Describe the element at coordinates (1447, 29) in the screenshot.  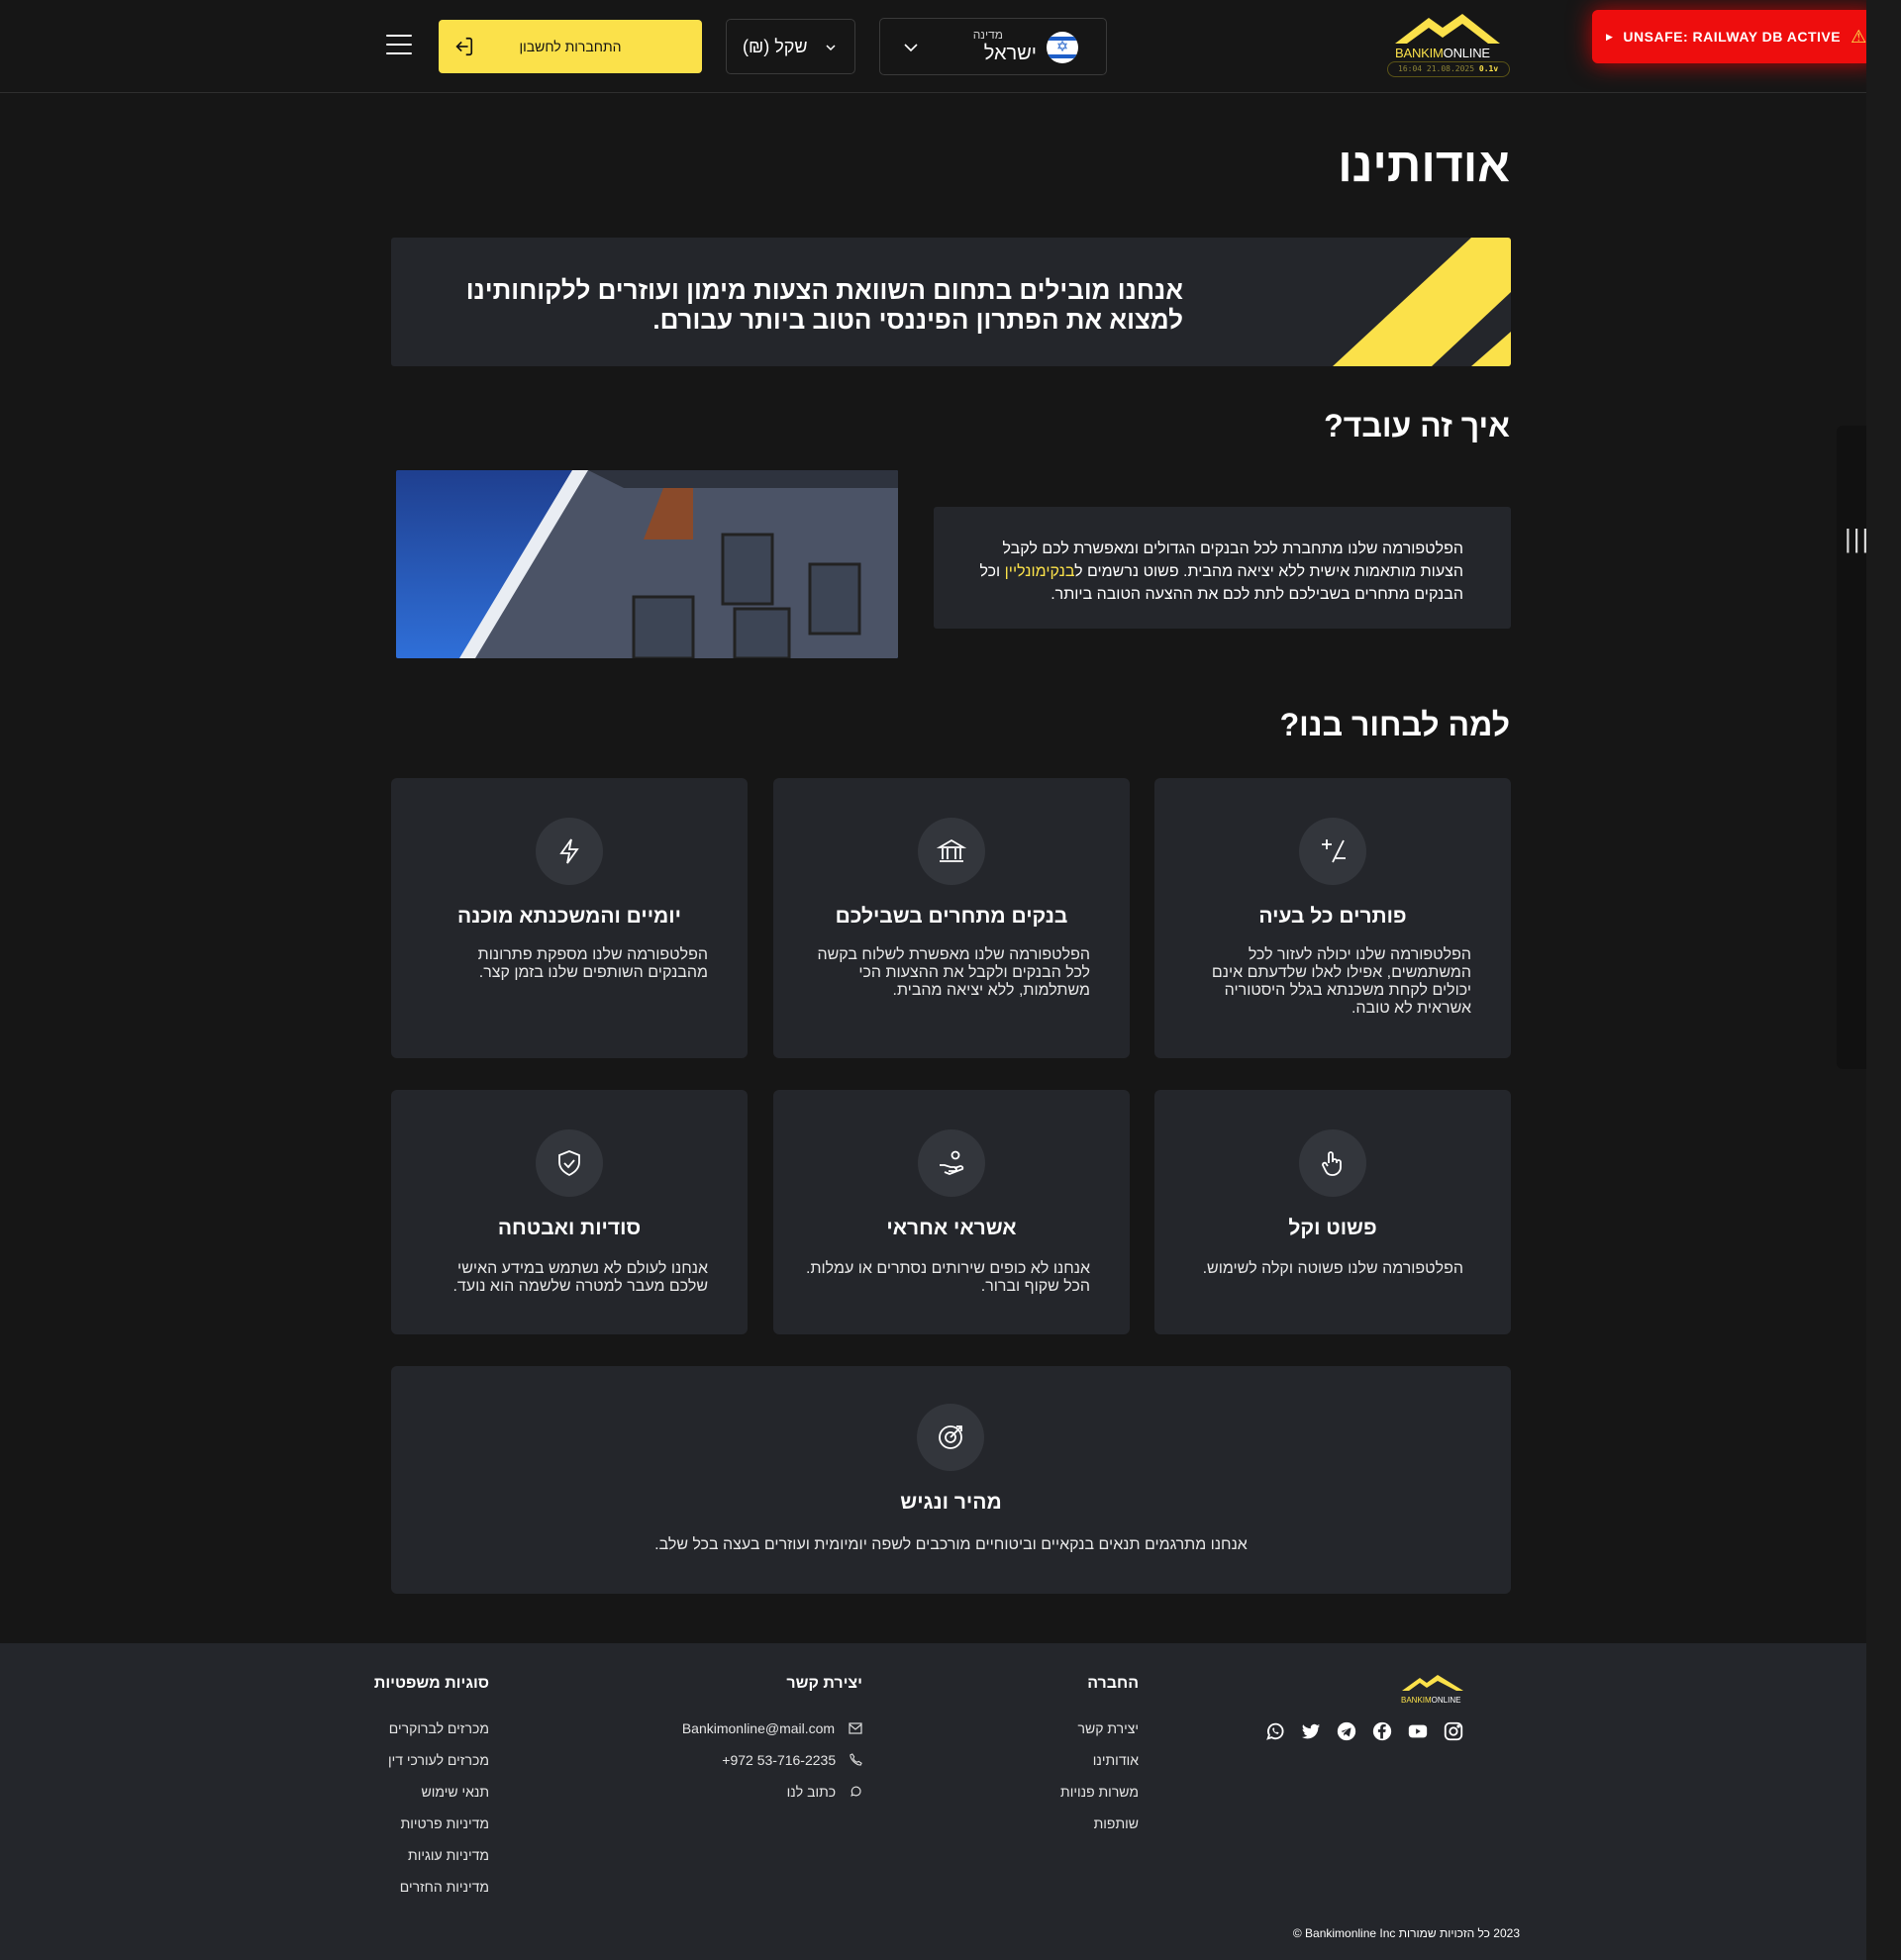
I see `roof-logo-icon` at that location.